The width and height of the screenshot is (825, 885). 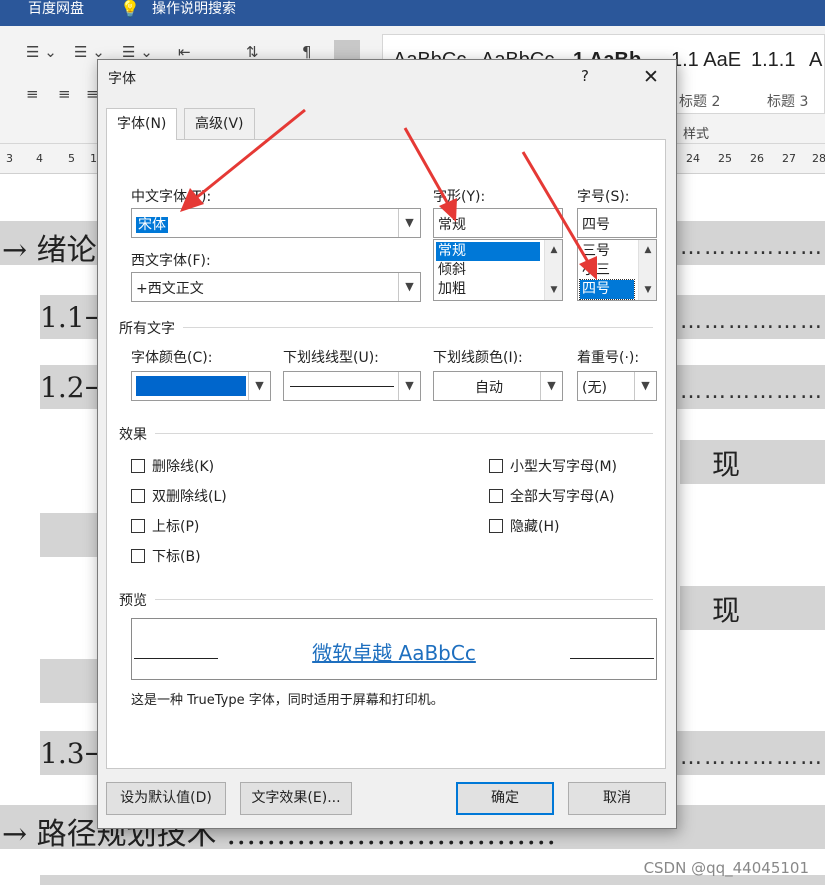 What do you see at coordinates (651, 77) in the screenshot?
I see `close-button: ✕` at bounding box center [651, 77].